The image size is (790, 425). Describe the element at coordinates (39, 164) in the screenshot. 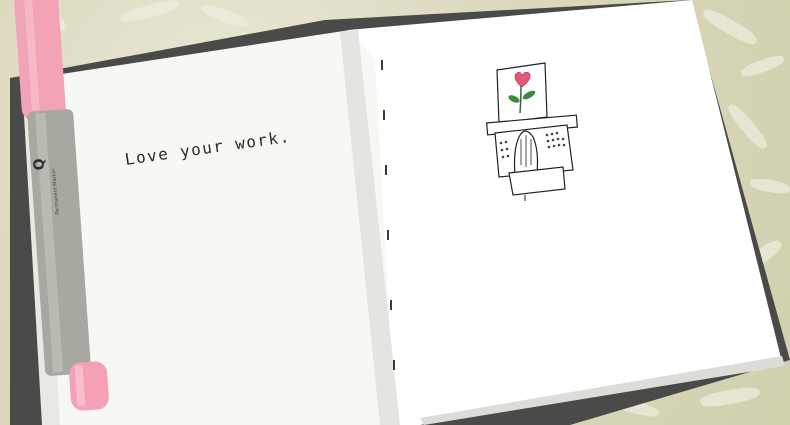

I see `marker-logo: Q` at that location.